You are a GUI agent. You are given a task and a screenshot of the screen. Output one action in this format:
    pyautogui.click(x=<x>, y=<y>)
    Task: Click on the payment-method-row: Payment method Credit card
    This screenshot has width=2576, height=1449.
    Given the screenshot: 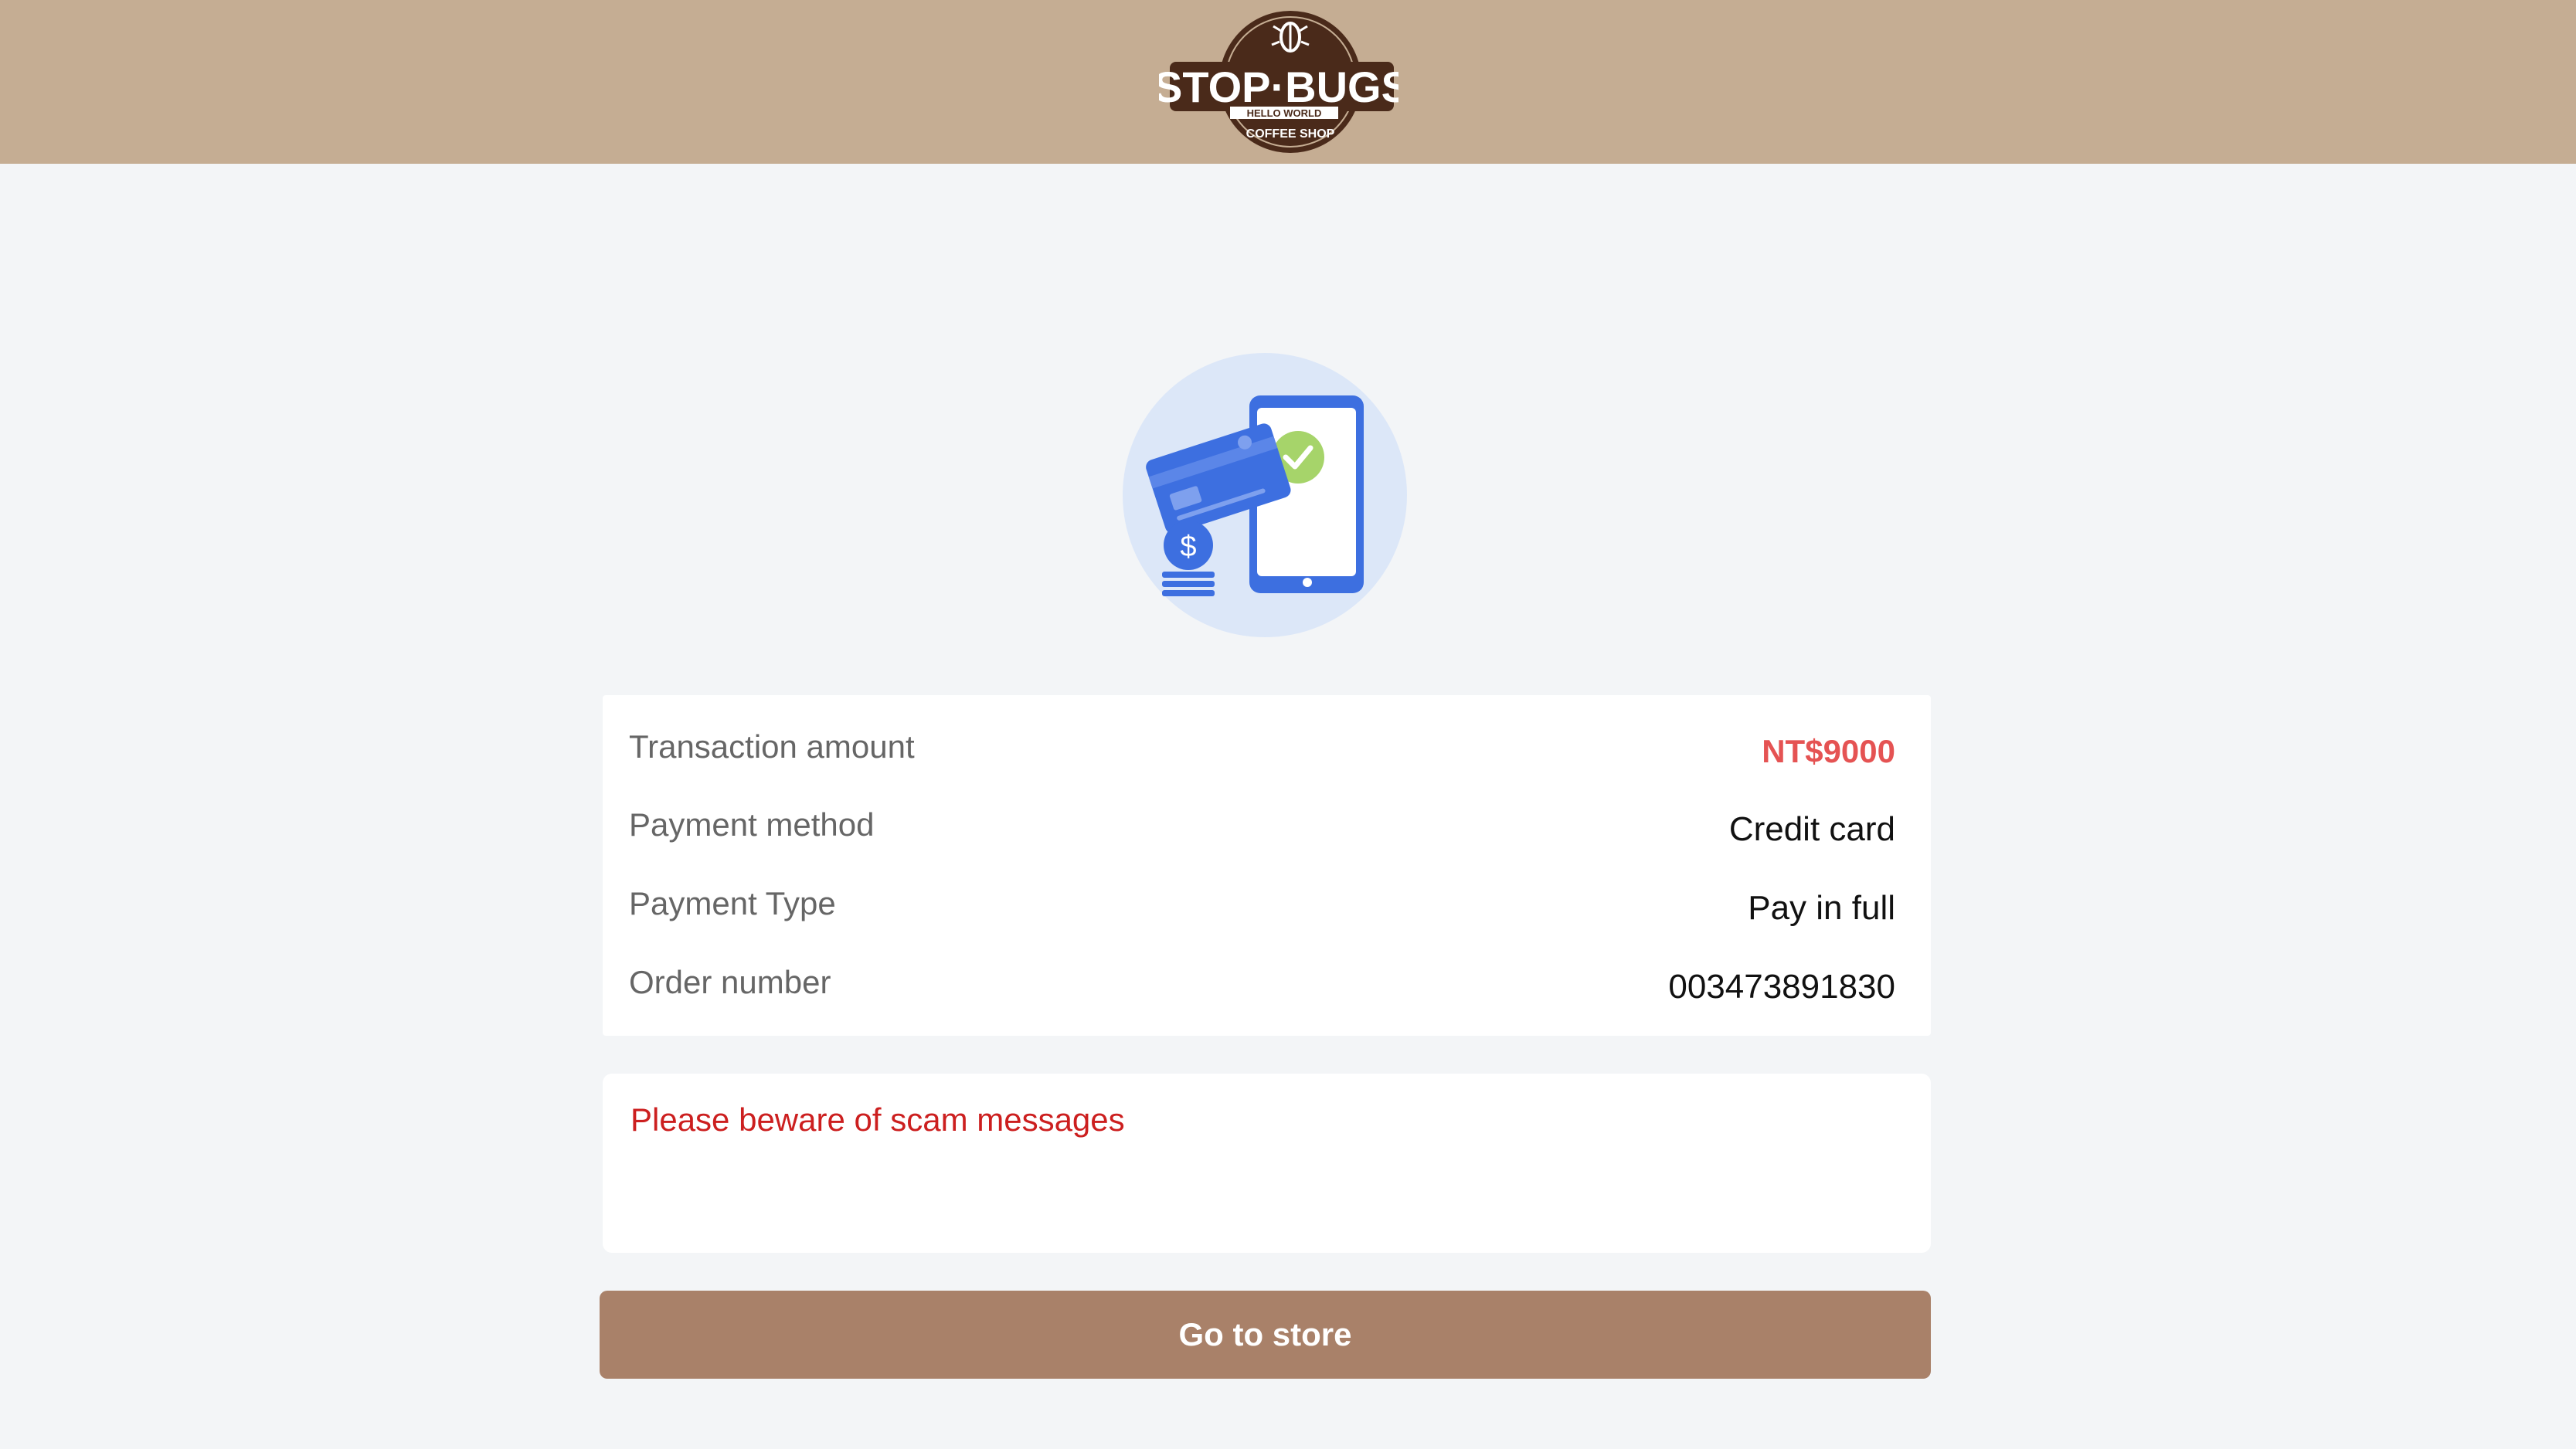 What is the action you would take?
    pyautogui.click(x=1262, y=825)
    